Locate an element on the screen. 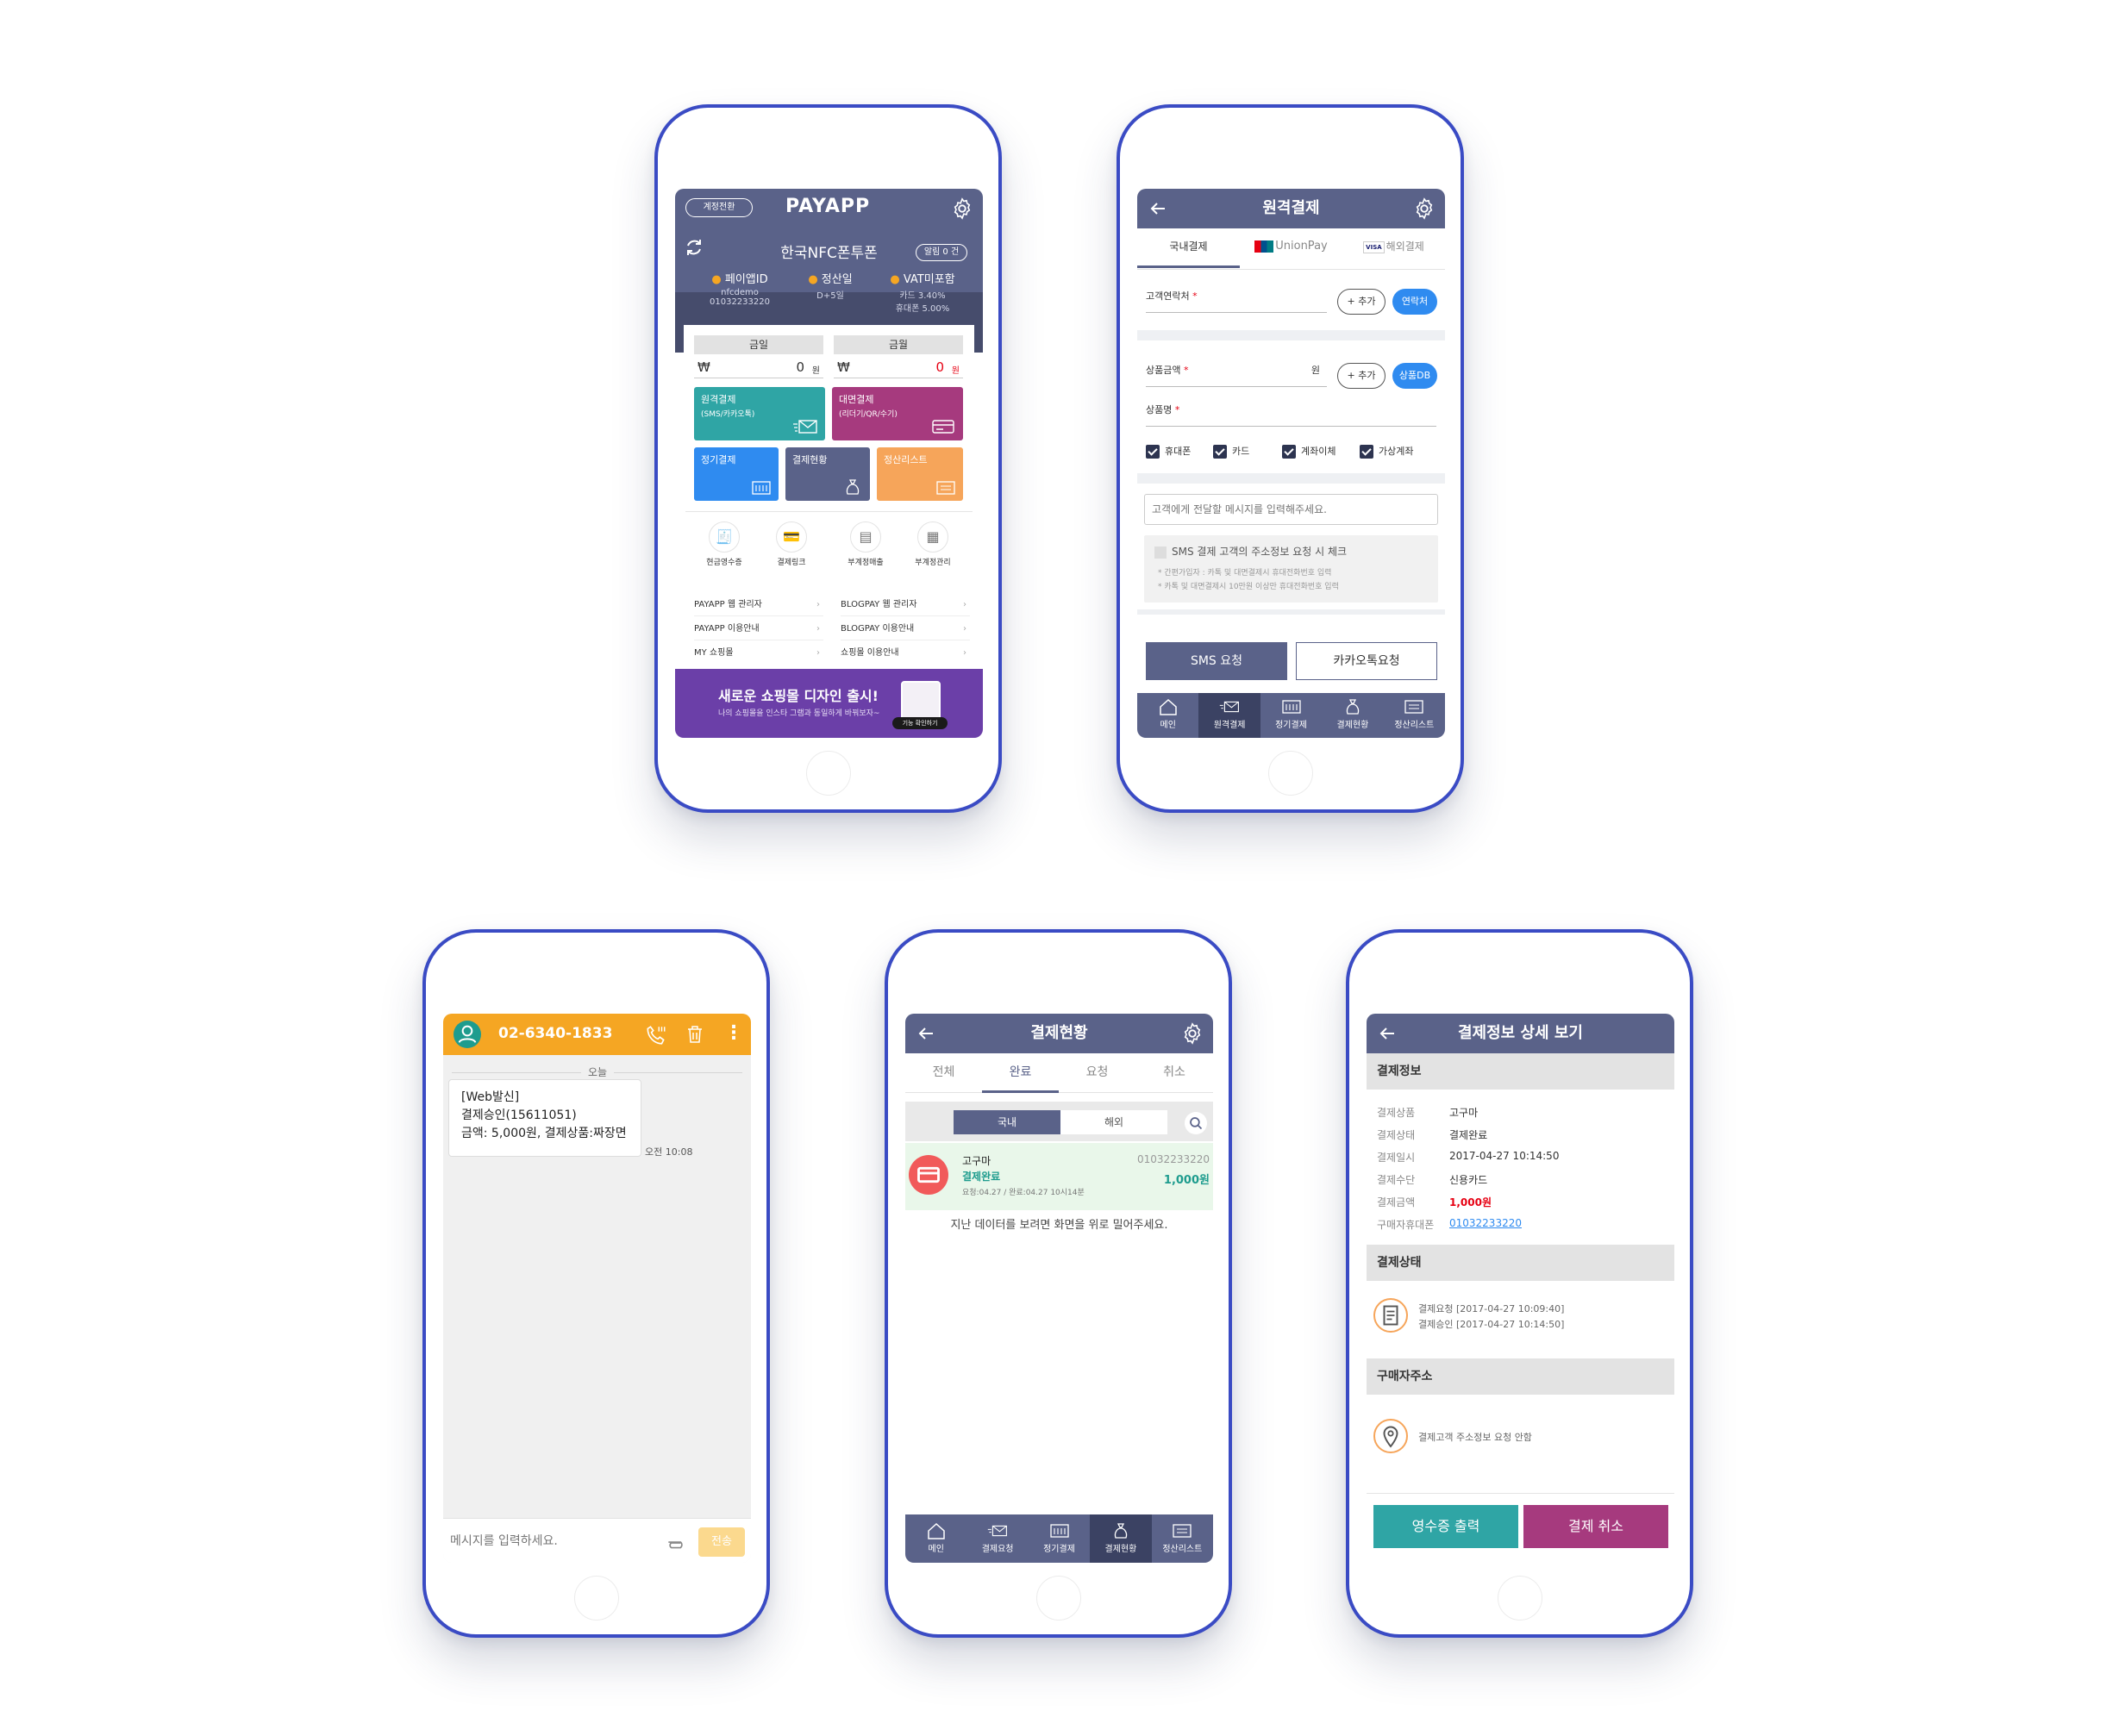 This screenshot has width=2108, height=1736. customer-phone-field: 고객연락처 * is located at coordinates (1236, 301).